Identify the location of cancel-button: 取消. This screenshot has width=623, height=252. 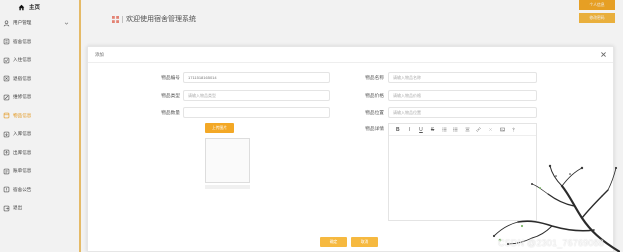
(364, 242).